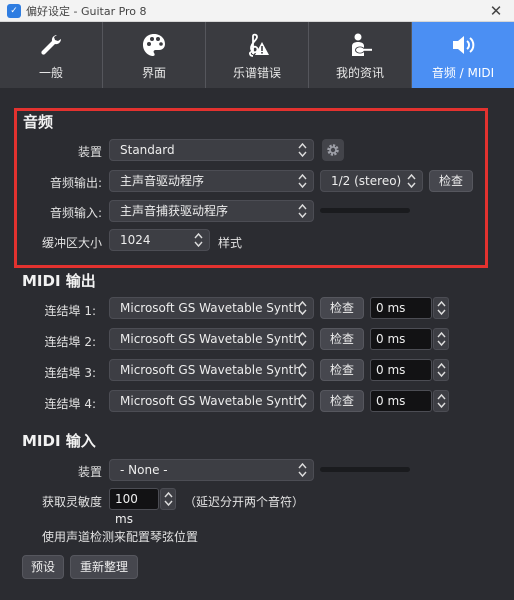  I want to click on tab-label: 乐谱错误, so click(256, 73).